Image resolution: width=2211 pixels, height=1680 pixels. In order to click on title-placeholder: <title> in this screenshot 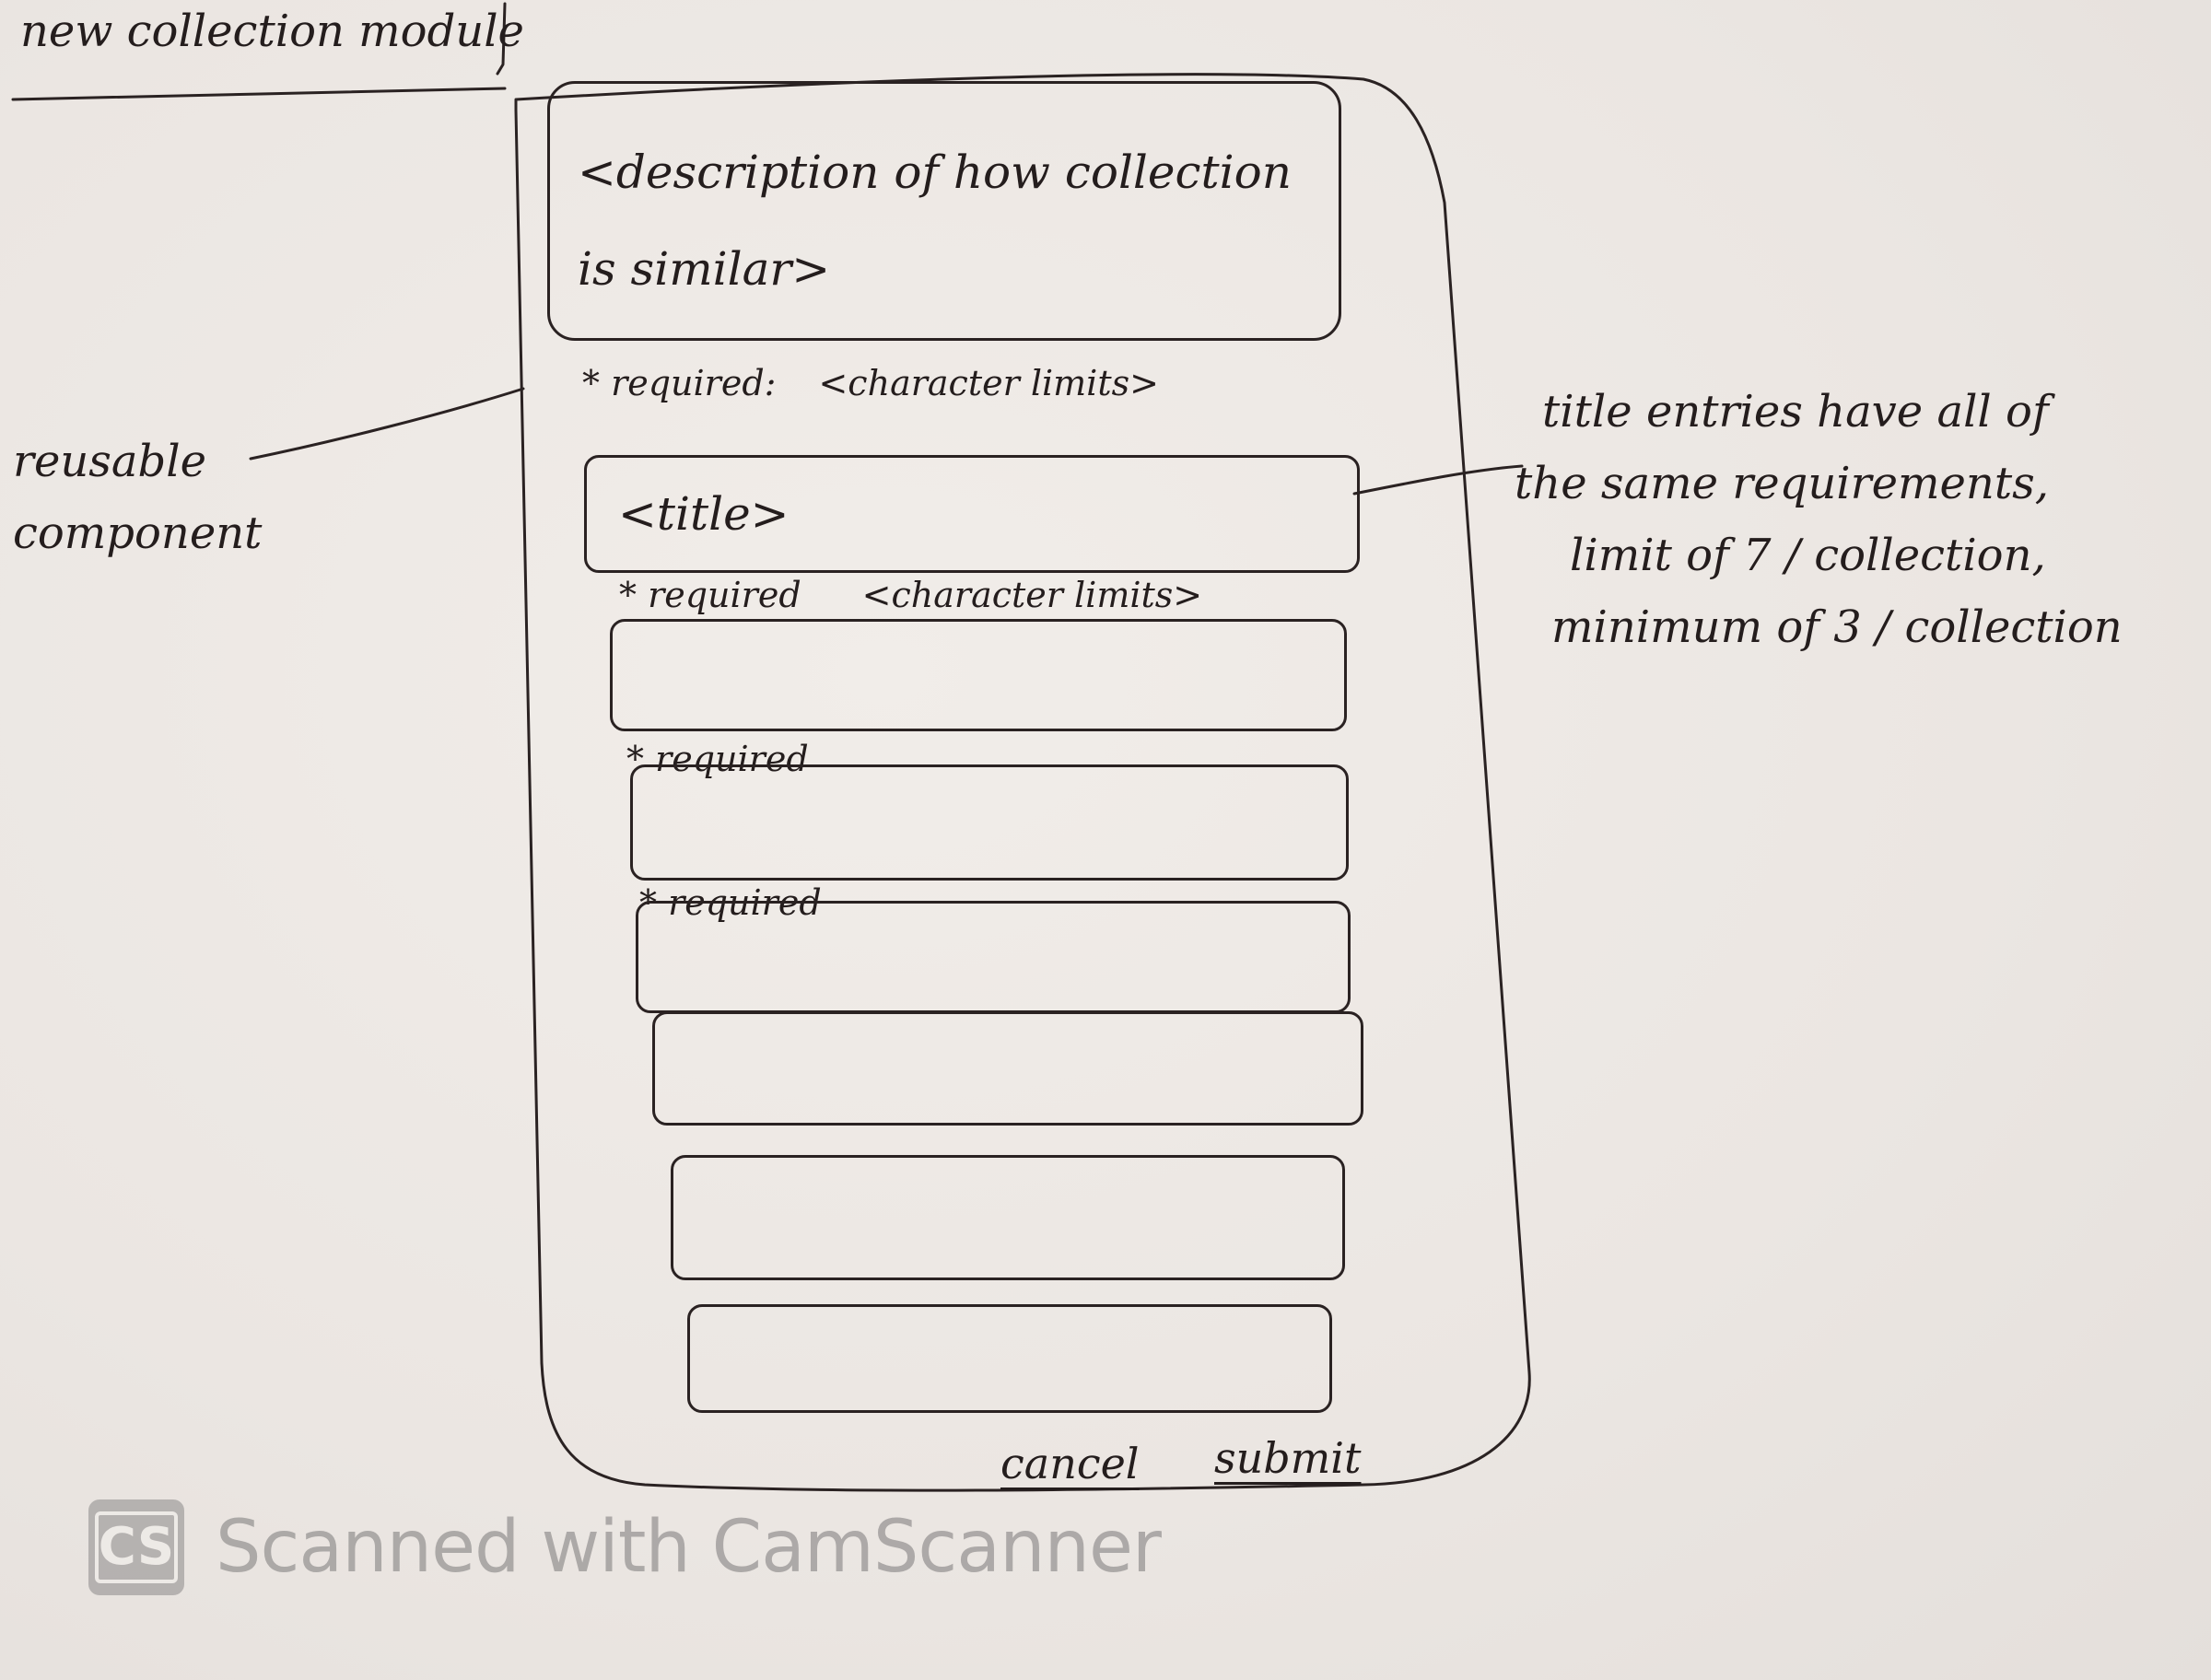, I will do `click(704, 514)`.